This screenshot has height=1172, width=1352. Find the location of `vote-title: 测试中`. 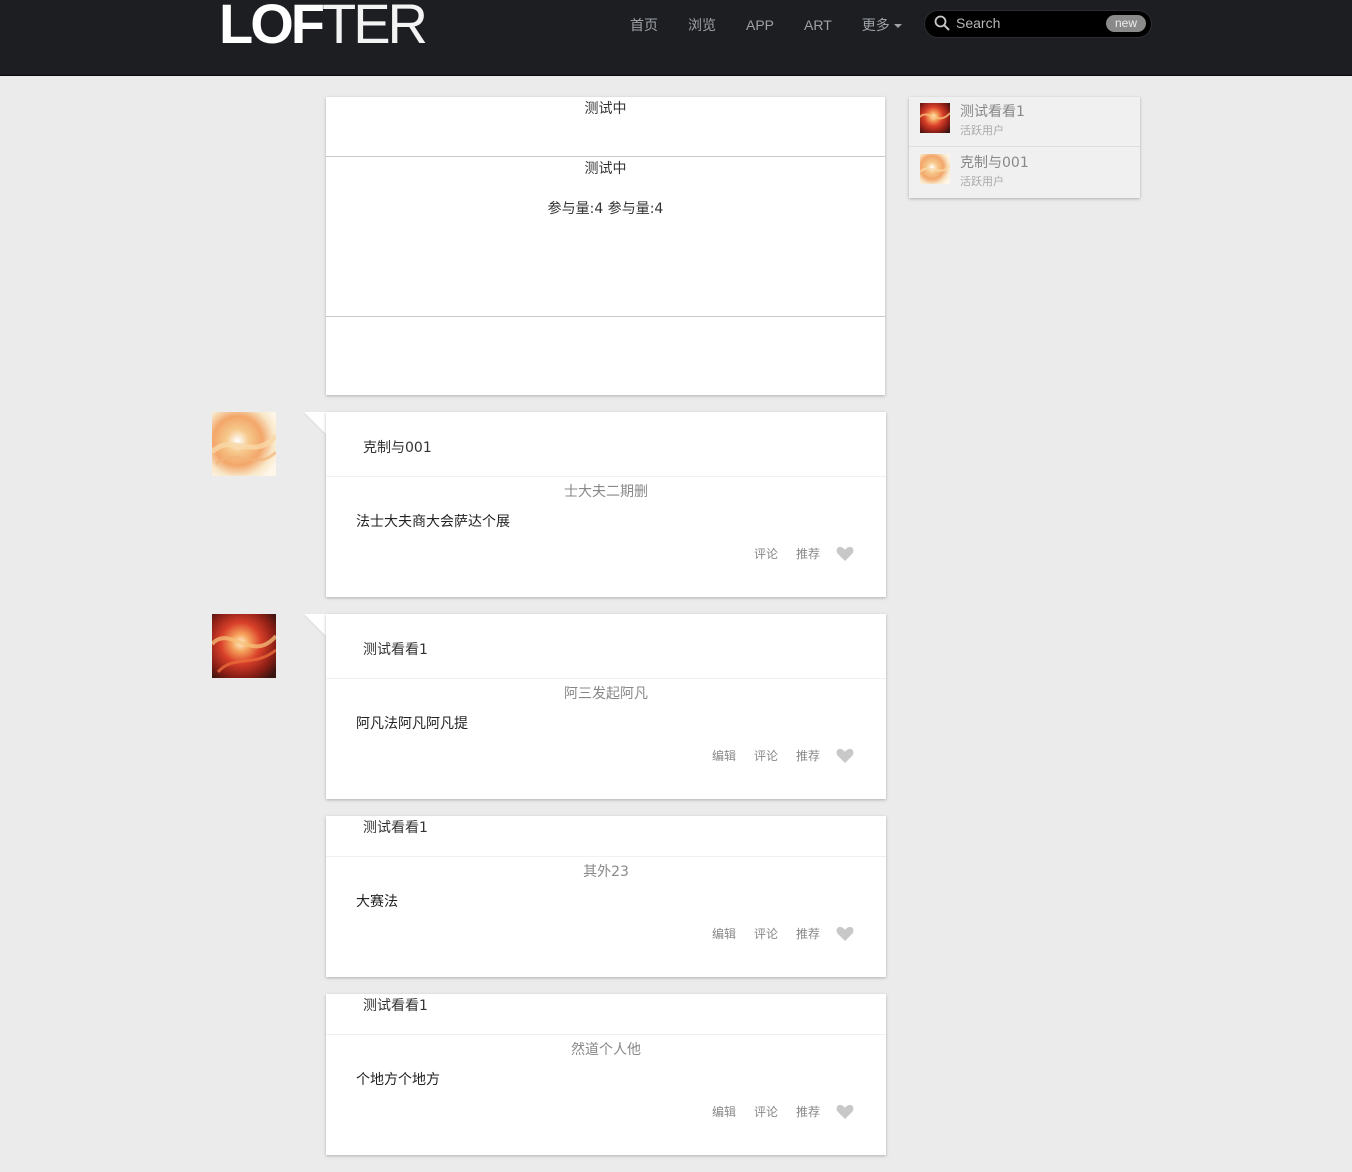

vote-title: 测试中 is located at coordinates (605, 109).